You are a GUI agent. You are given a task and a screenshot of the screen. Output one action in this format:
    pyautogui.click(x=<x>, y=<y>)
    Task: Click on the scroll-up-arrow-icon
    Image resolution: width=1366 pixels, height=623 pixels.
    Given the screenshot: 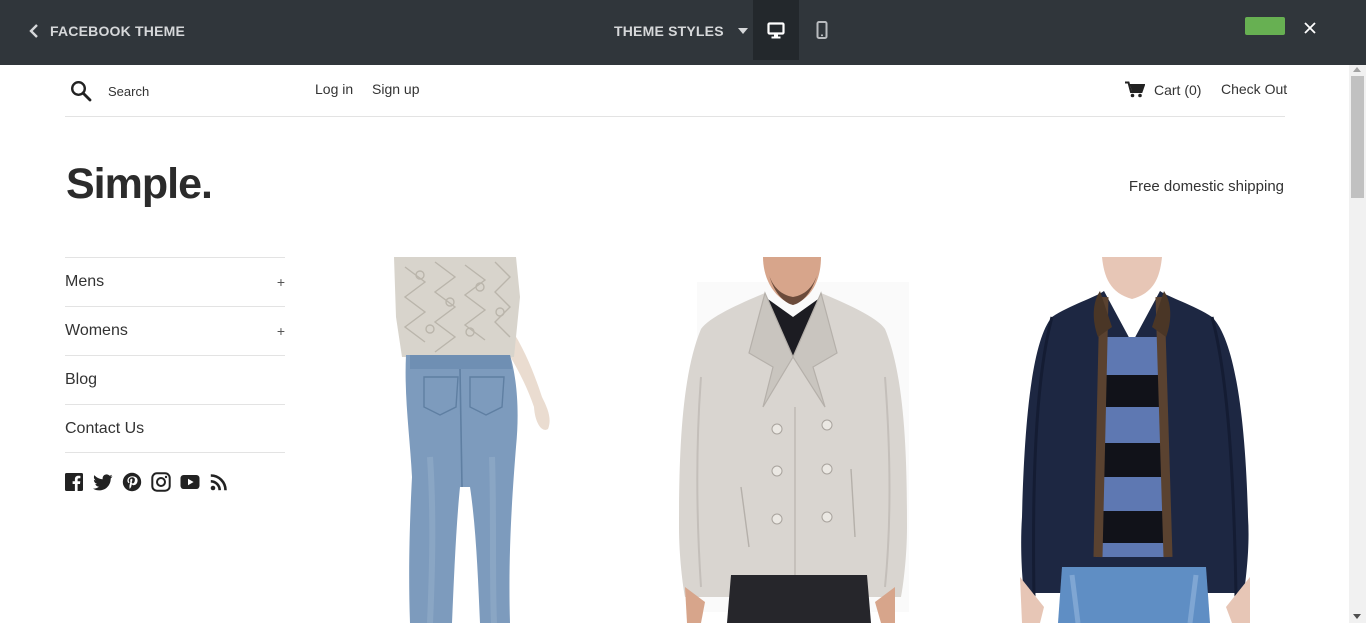 What is the action you would take?
    pyautogui.click(x=1357, y=69)
    